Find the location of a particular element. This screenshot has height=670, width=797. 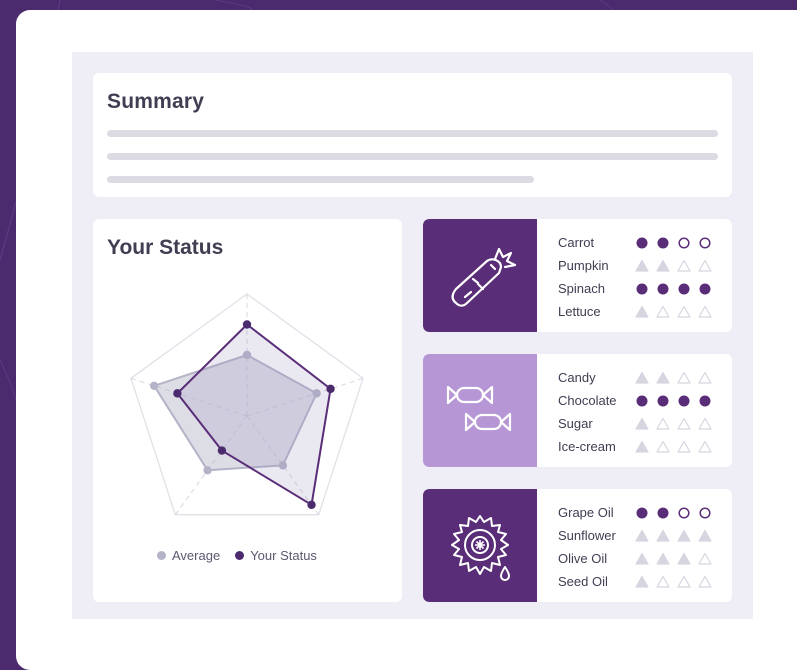

legend-item-your-status: Your Status is located at coordinates (276, 555).